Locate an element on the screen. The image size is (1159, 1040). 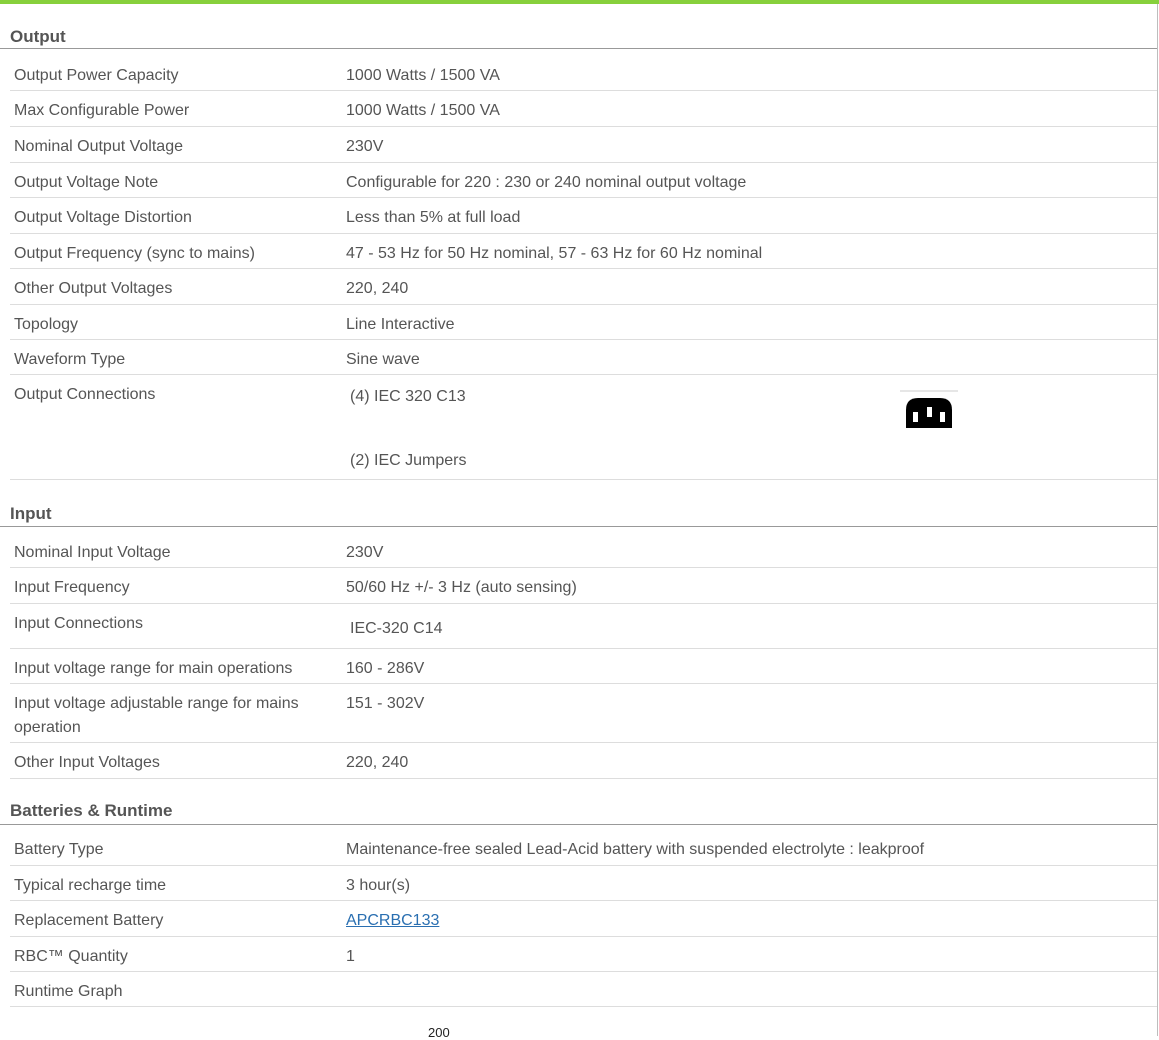
section-header-input: Input is located at coordinates (578, 511).